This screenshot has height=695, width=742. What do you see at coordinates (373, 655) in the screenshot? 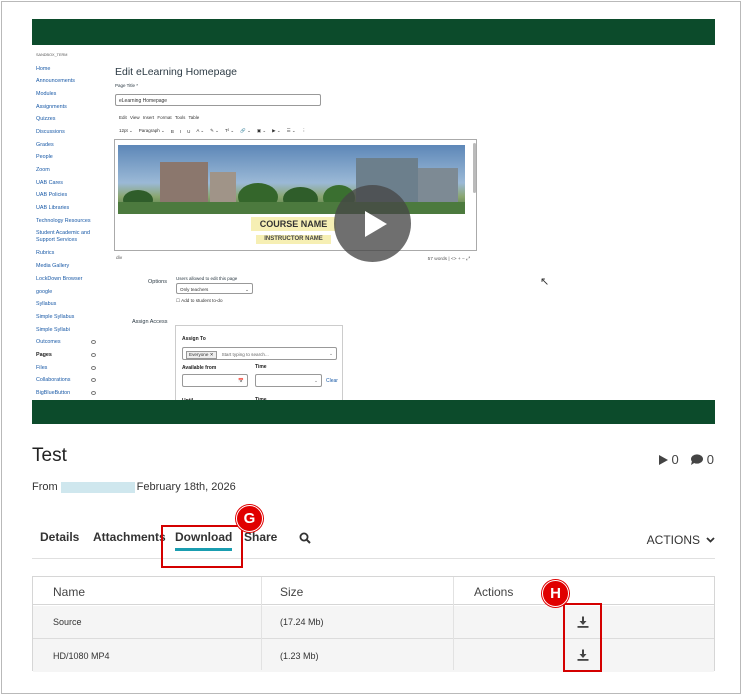
I see `table-row: HD/1080 MP4 (1.23 Mb)` at bounding box center [373, 655].